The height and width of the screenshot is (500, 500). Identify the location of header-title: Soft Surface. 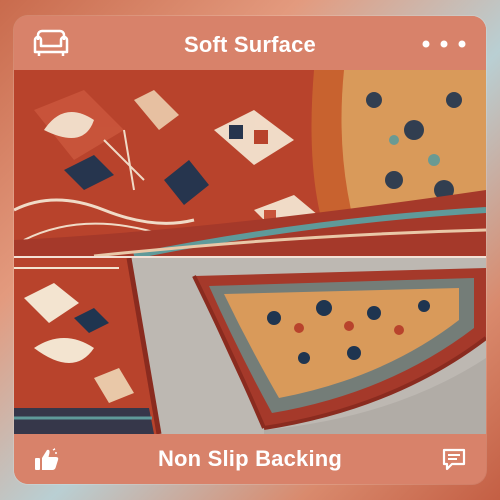
(250, 44).